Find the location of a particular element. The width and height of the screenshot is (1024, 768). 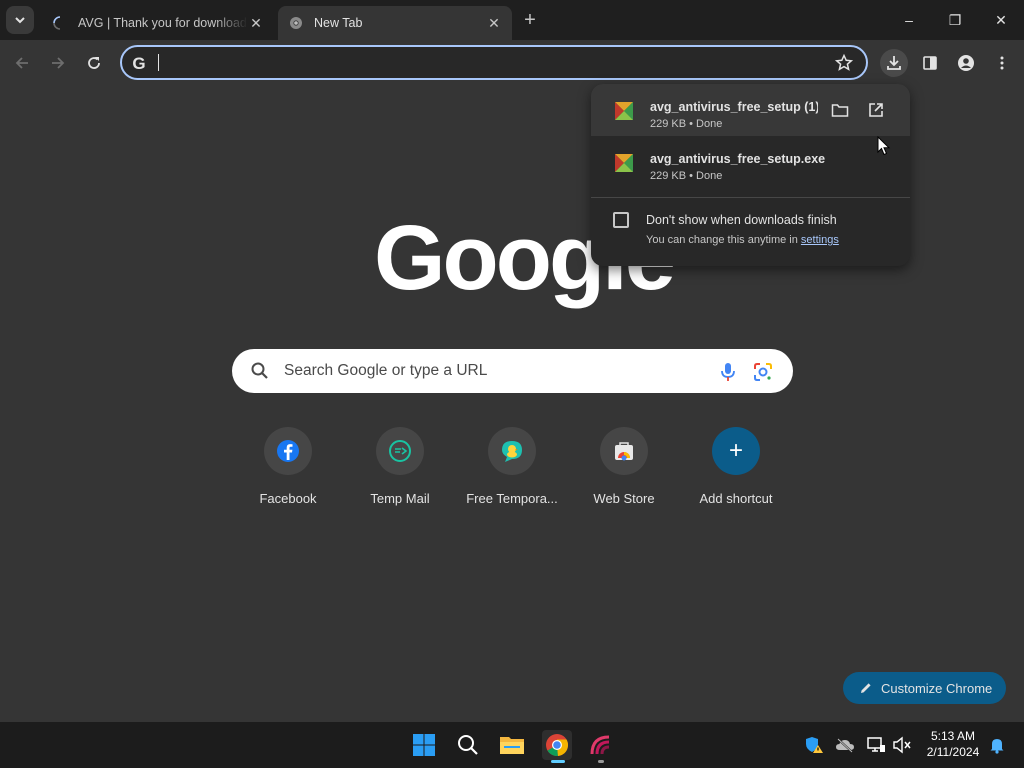

duck-icon is located at coordinates (512, 451).